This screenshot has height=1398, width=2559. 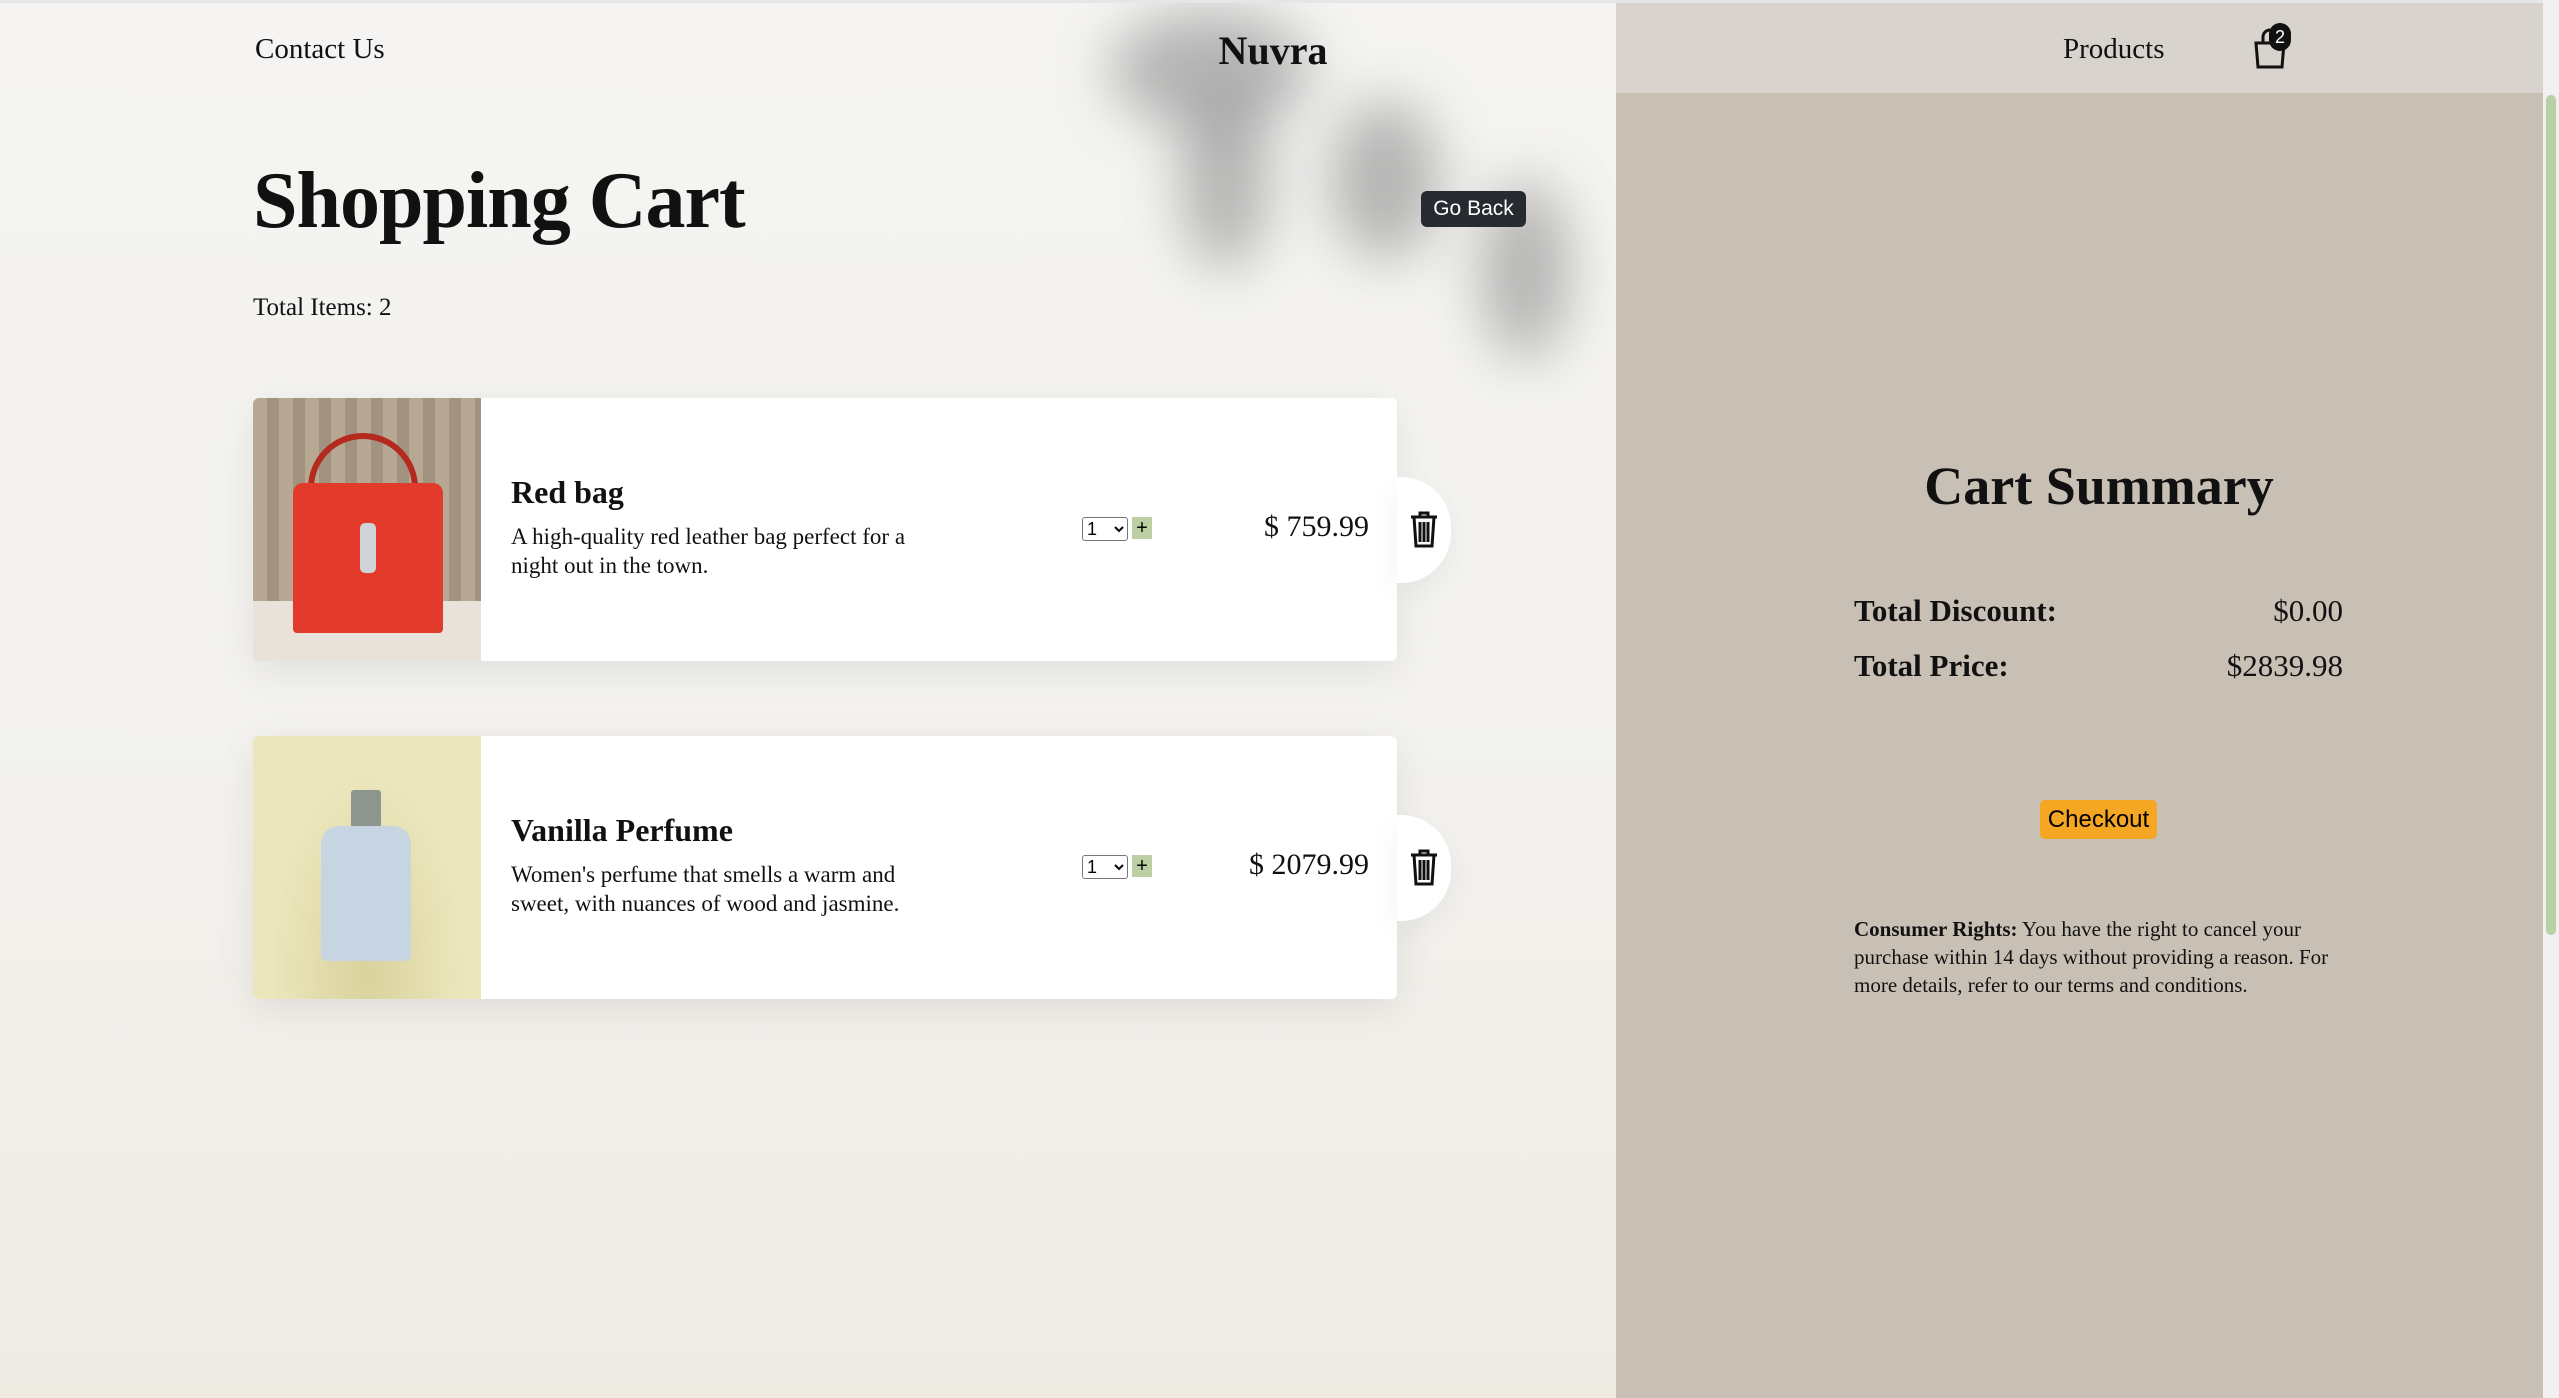 I want to click on checkout-button: Checkout, so click(x=2098, y=819).